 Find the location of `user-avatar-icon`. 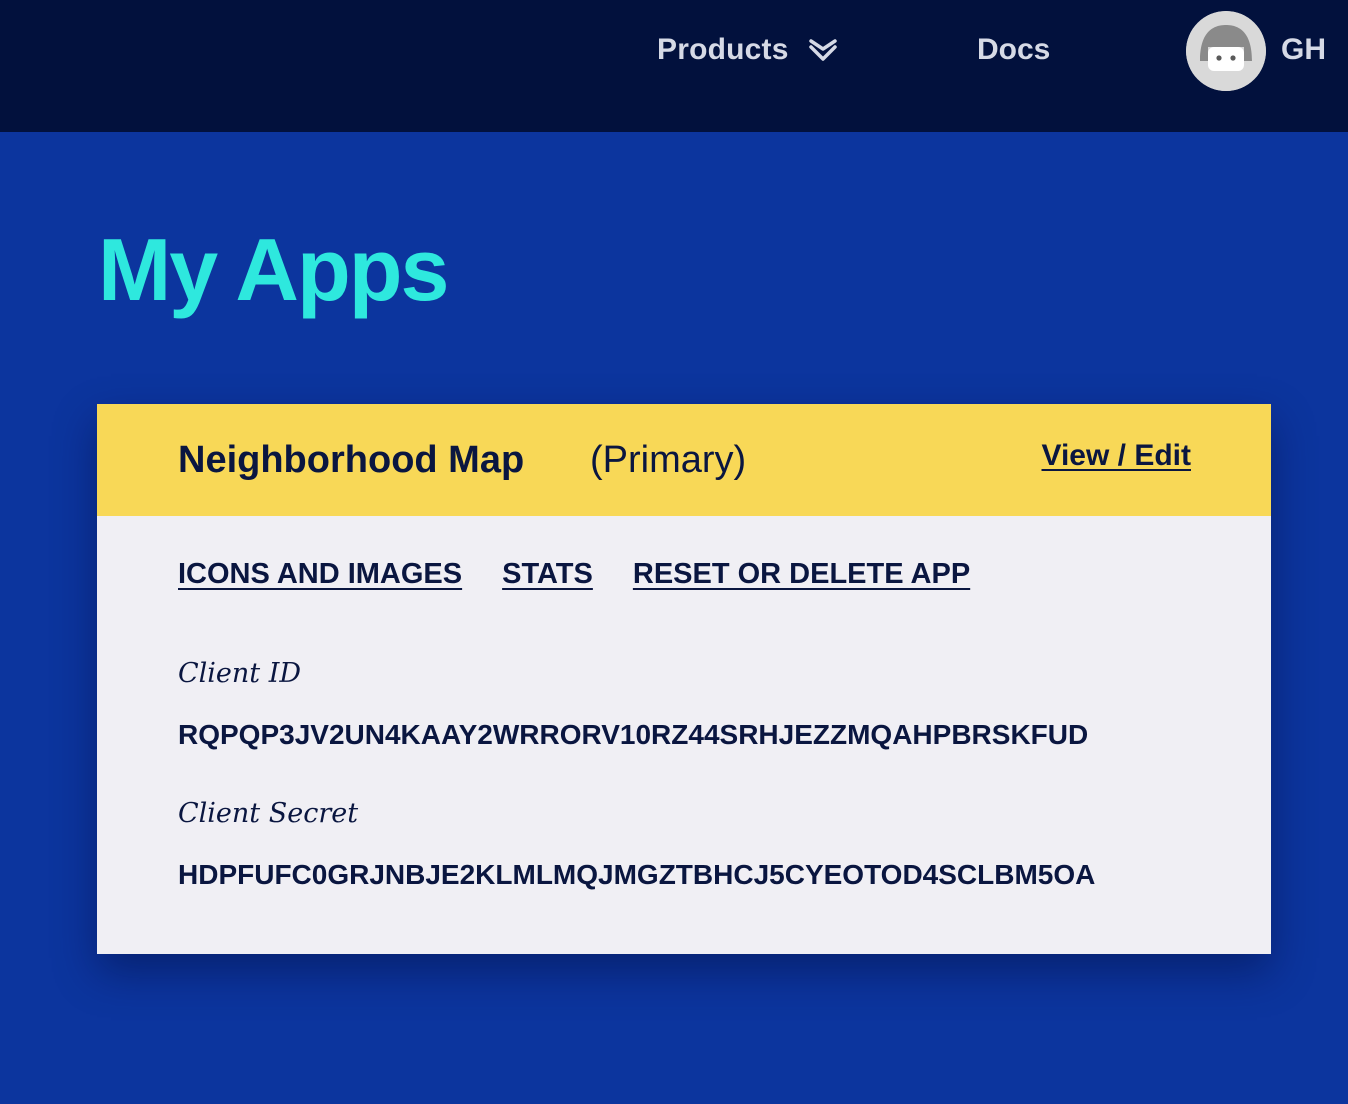

user-avatar-icon is located at coordinates (1226, 51).